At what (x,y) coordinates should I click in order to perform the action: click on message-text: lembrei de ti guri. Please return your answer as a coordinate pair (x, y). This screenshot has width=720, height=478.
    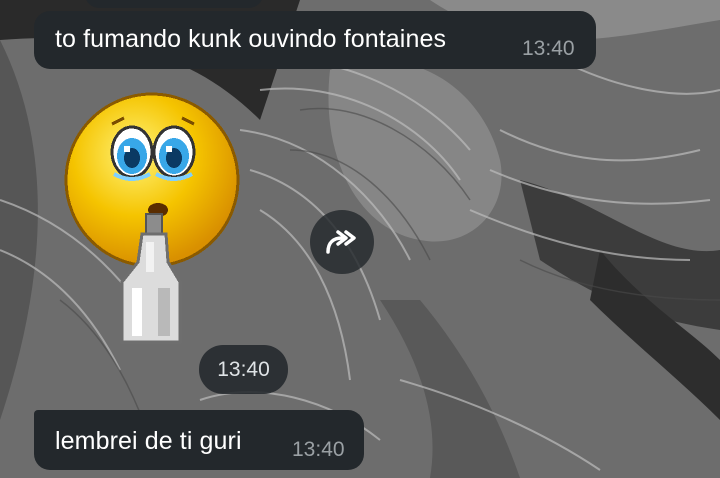
    Looking at the image, I should click on (148, 441).